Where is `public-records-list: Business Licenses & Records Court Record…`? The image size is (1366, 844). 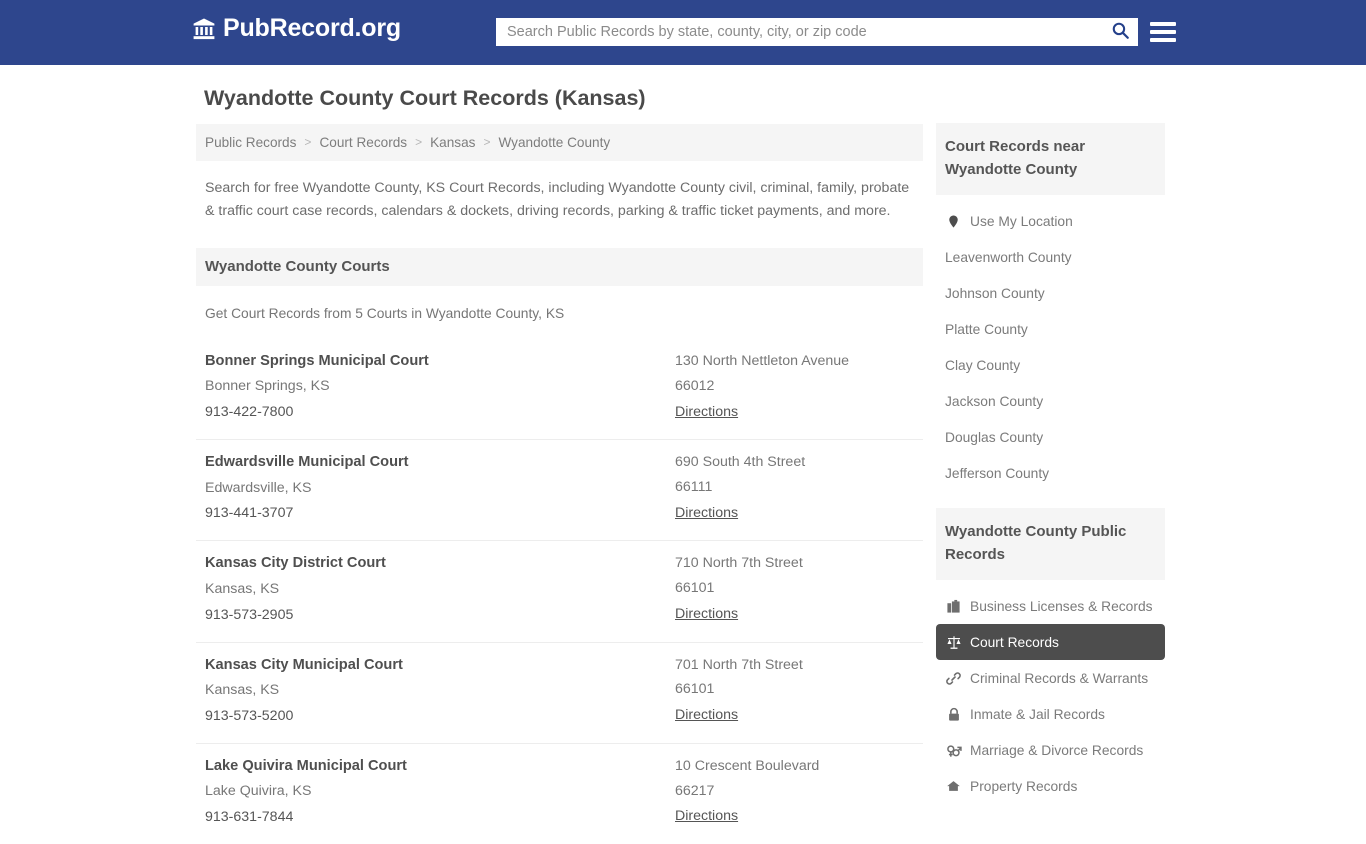
public-records-list: Business Licenses & Records Court Record… is located at coordinates (1050, 696).